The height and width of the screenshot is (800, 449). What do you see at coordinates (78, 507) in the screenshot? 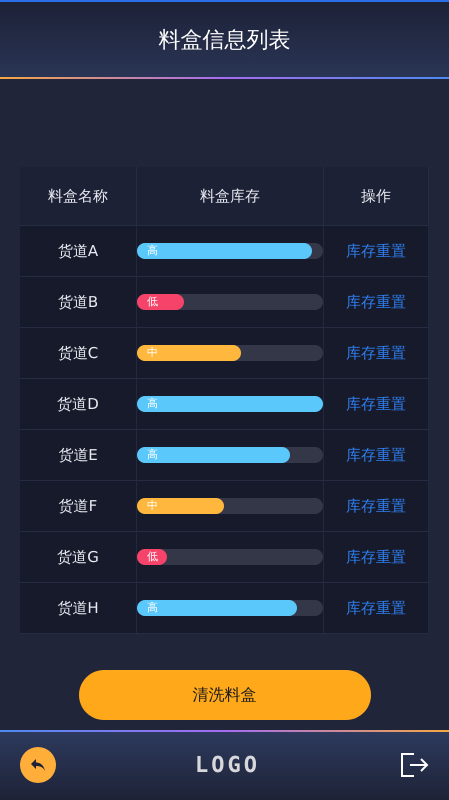
I see `lane-name: 货道F` at bounding box center [78, 507].